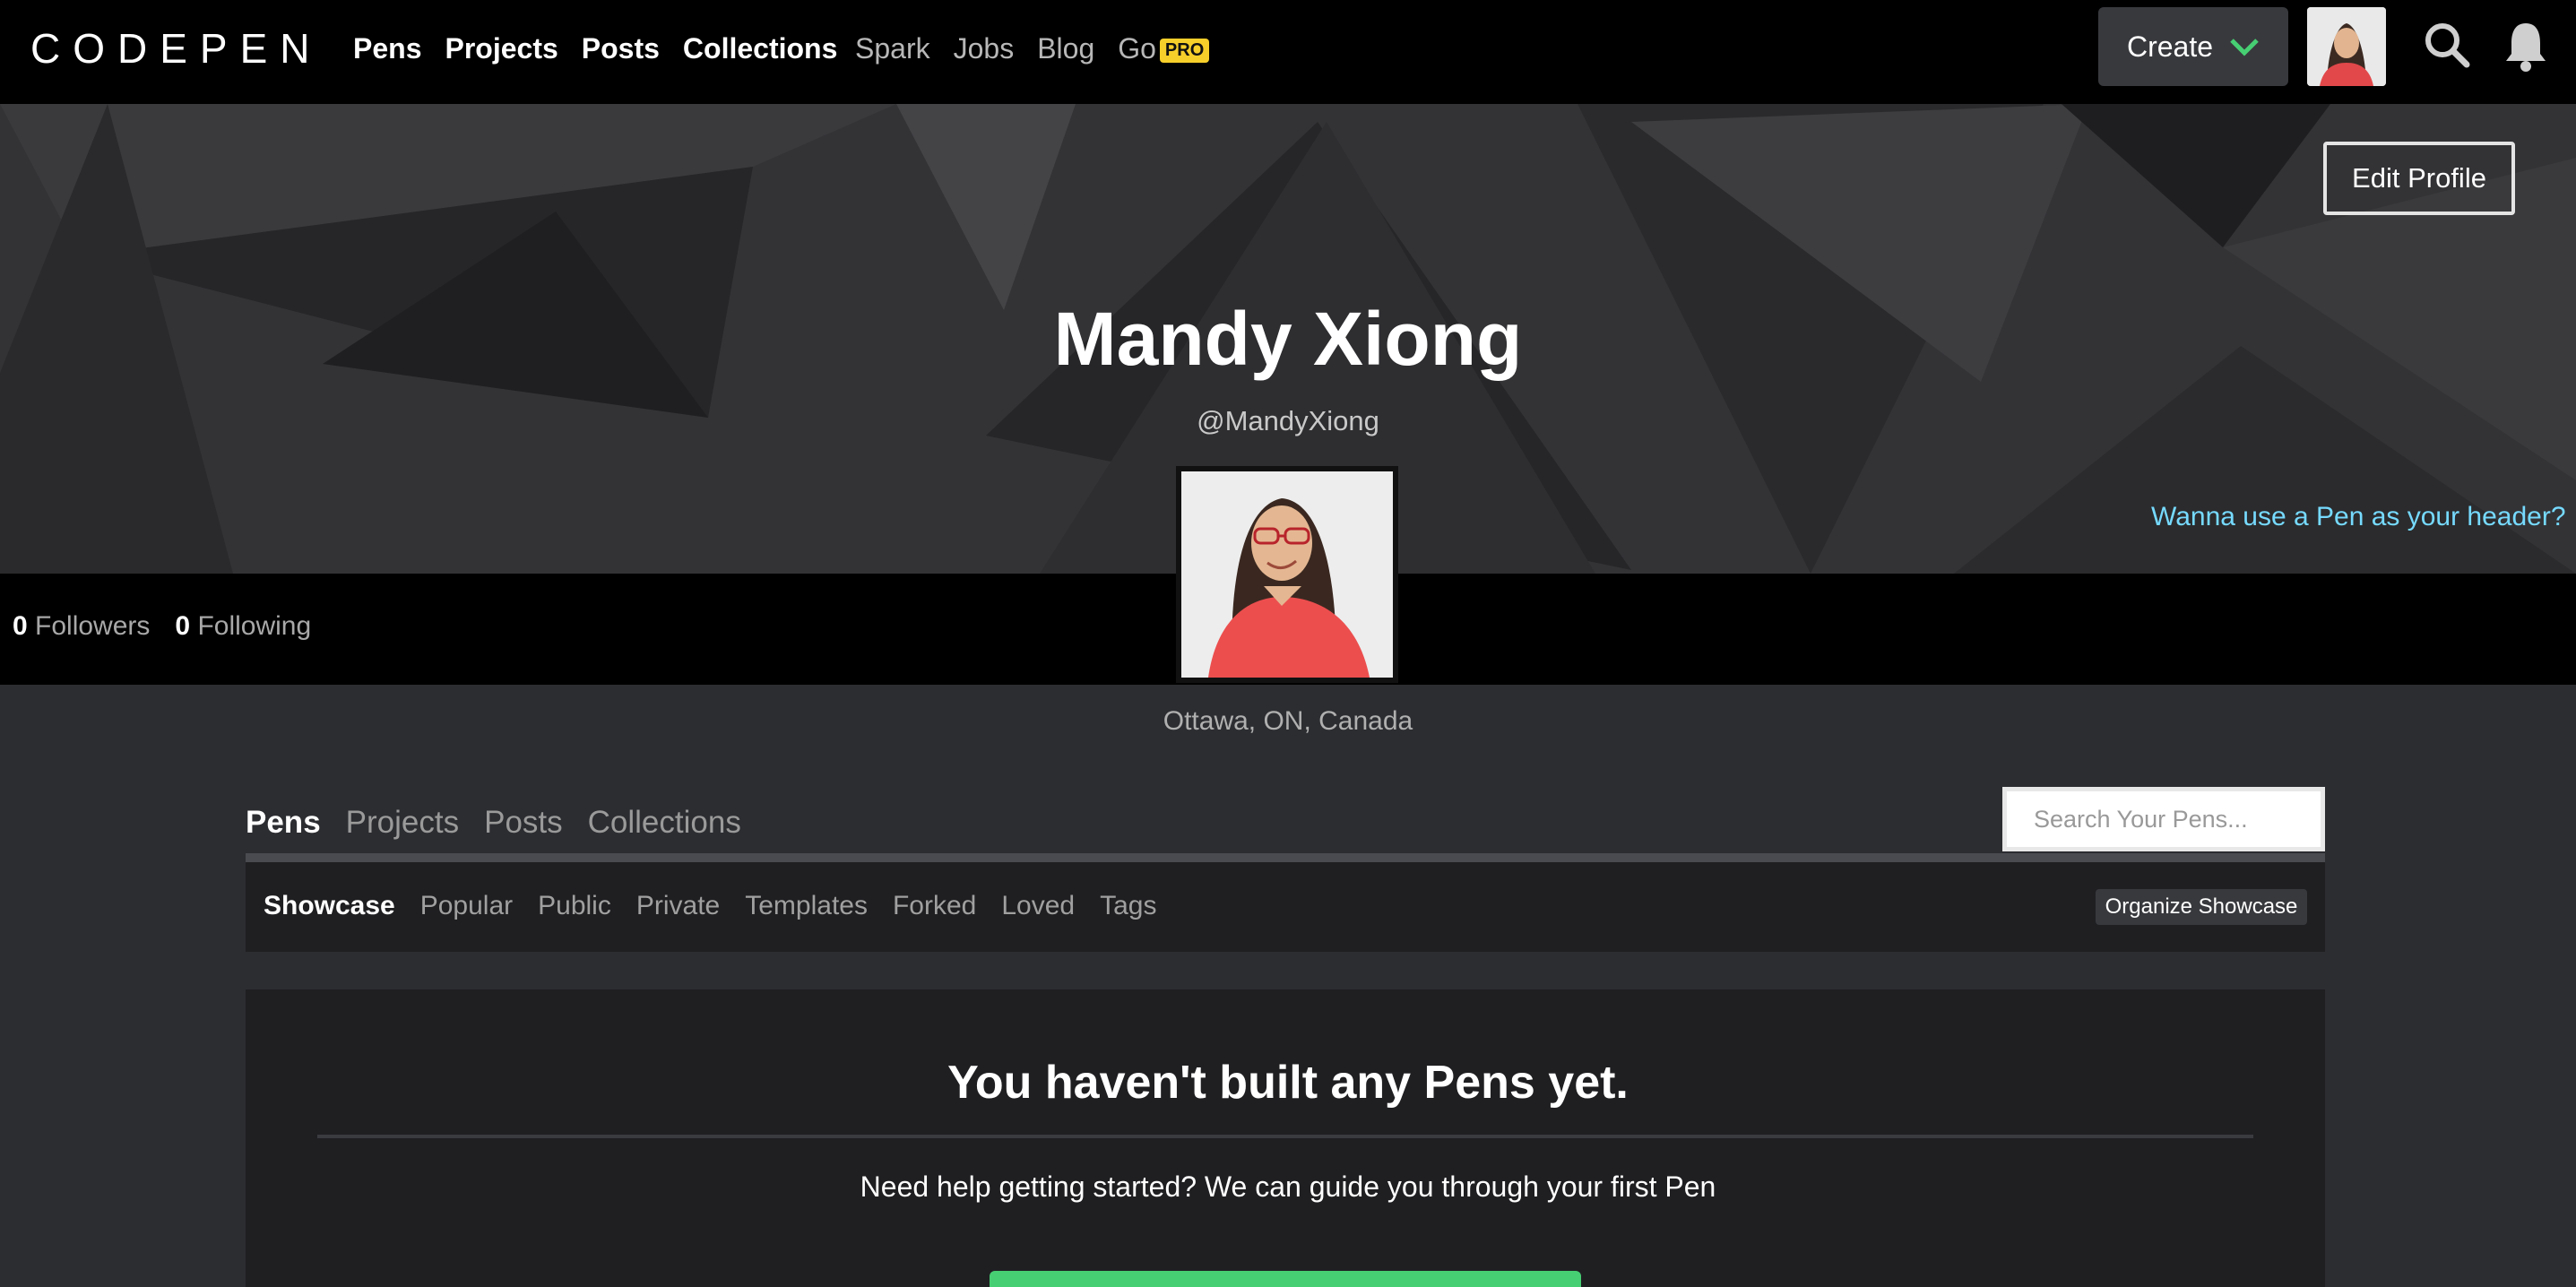 The width and height of the screenshot is (2576, 1287). I want to click on followers-link: 0 Followers, so click(81, 626).